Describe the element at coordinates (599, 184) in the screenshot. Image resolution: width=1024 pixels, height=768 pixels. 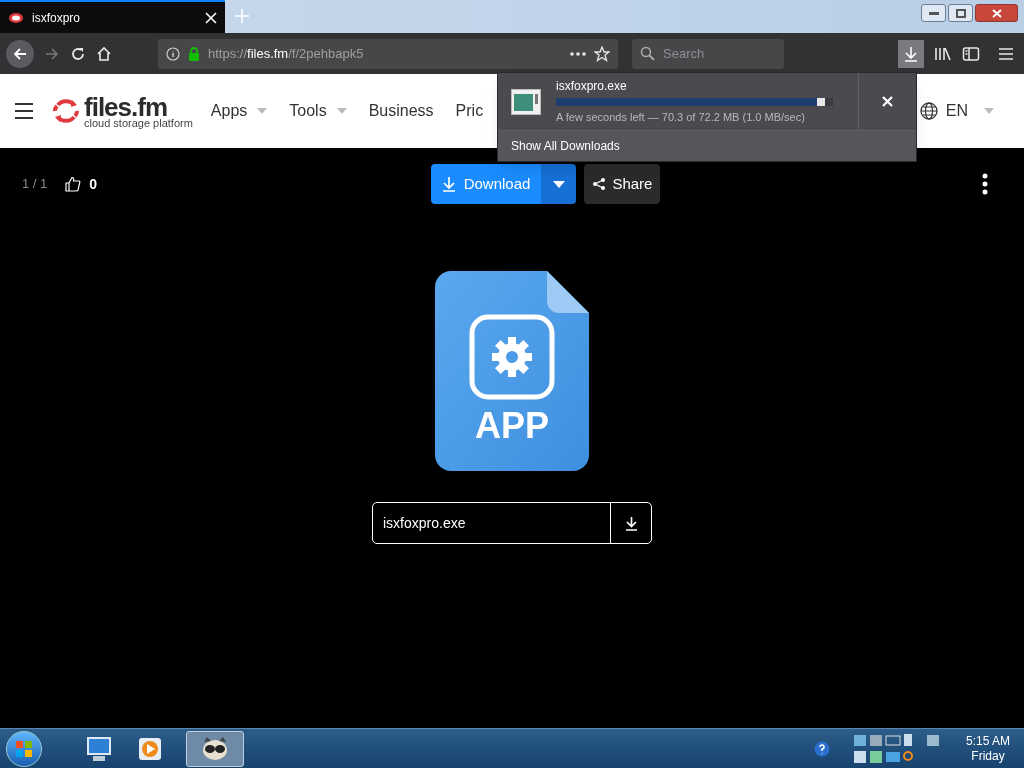
I see `share-icon` at that location.